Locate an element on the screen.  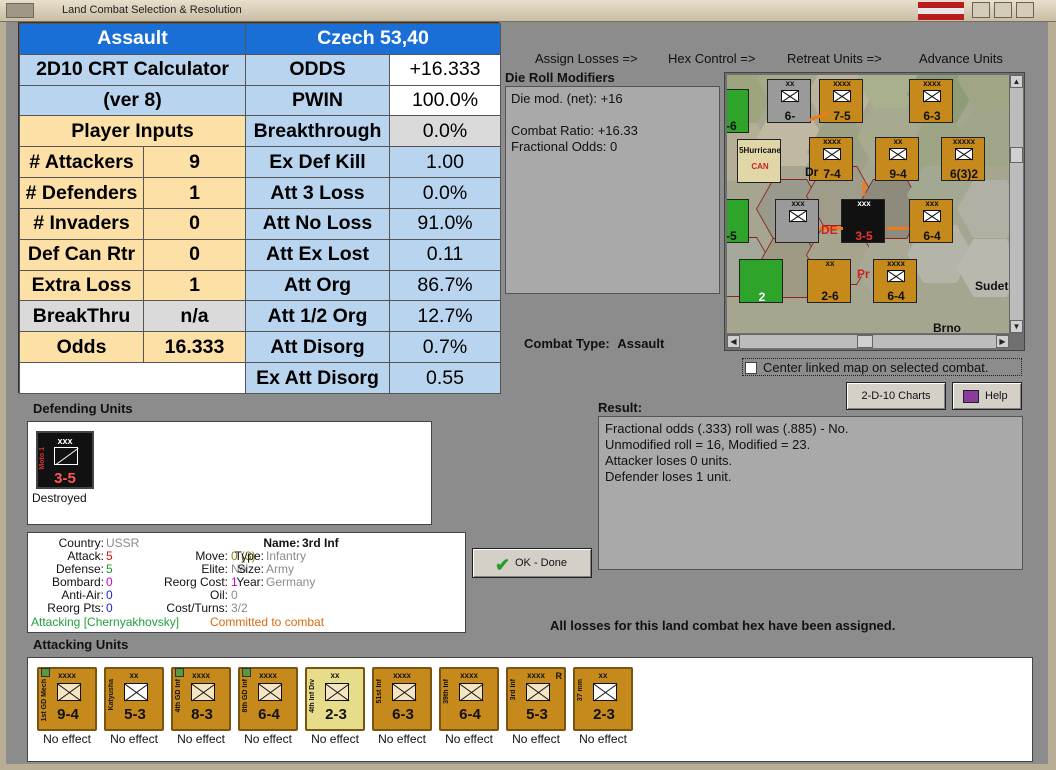
crt-input-value: n/a is located at coordinates (194, 316).